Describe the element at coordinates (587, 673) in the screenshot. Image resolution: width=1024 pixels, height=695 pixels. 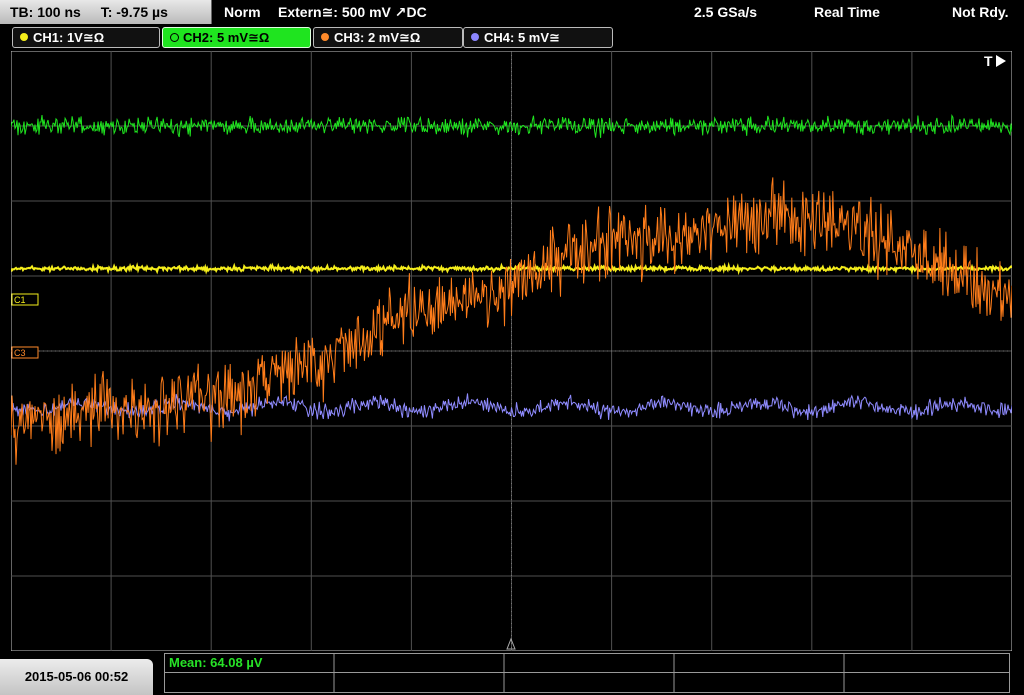
I see `measurement-table` at that location.